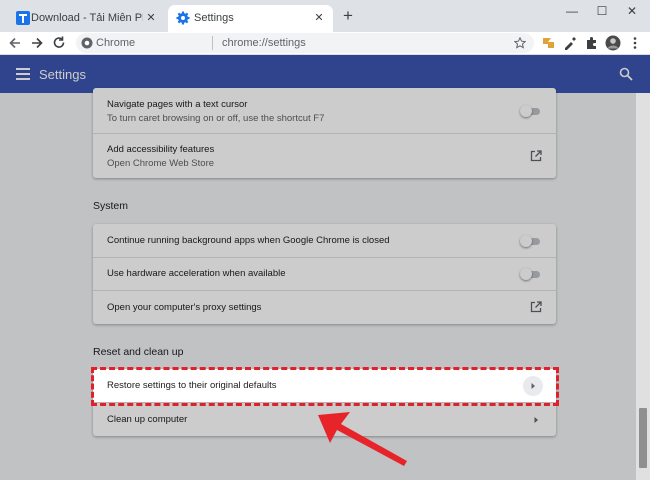  Describe the element at coordinates (15, 43) in the screenshot. I see `back-icon` at that location.